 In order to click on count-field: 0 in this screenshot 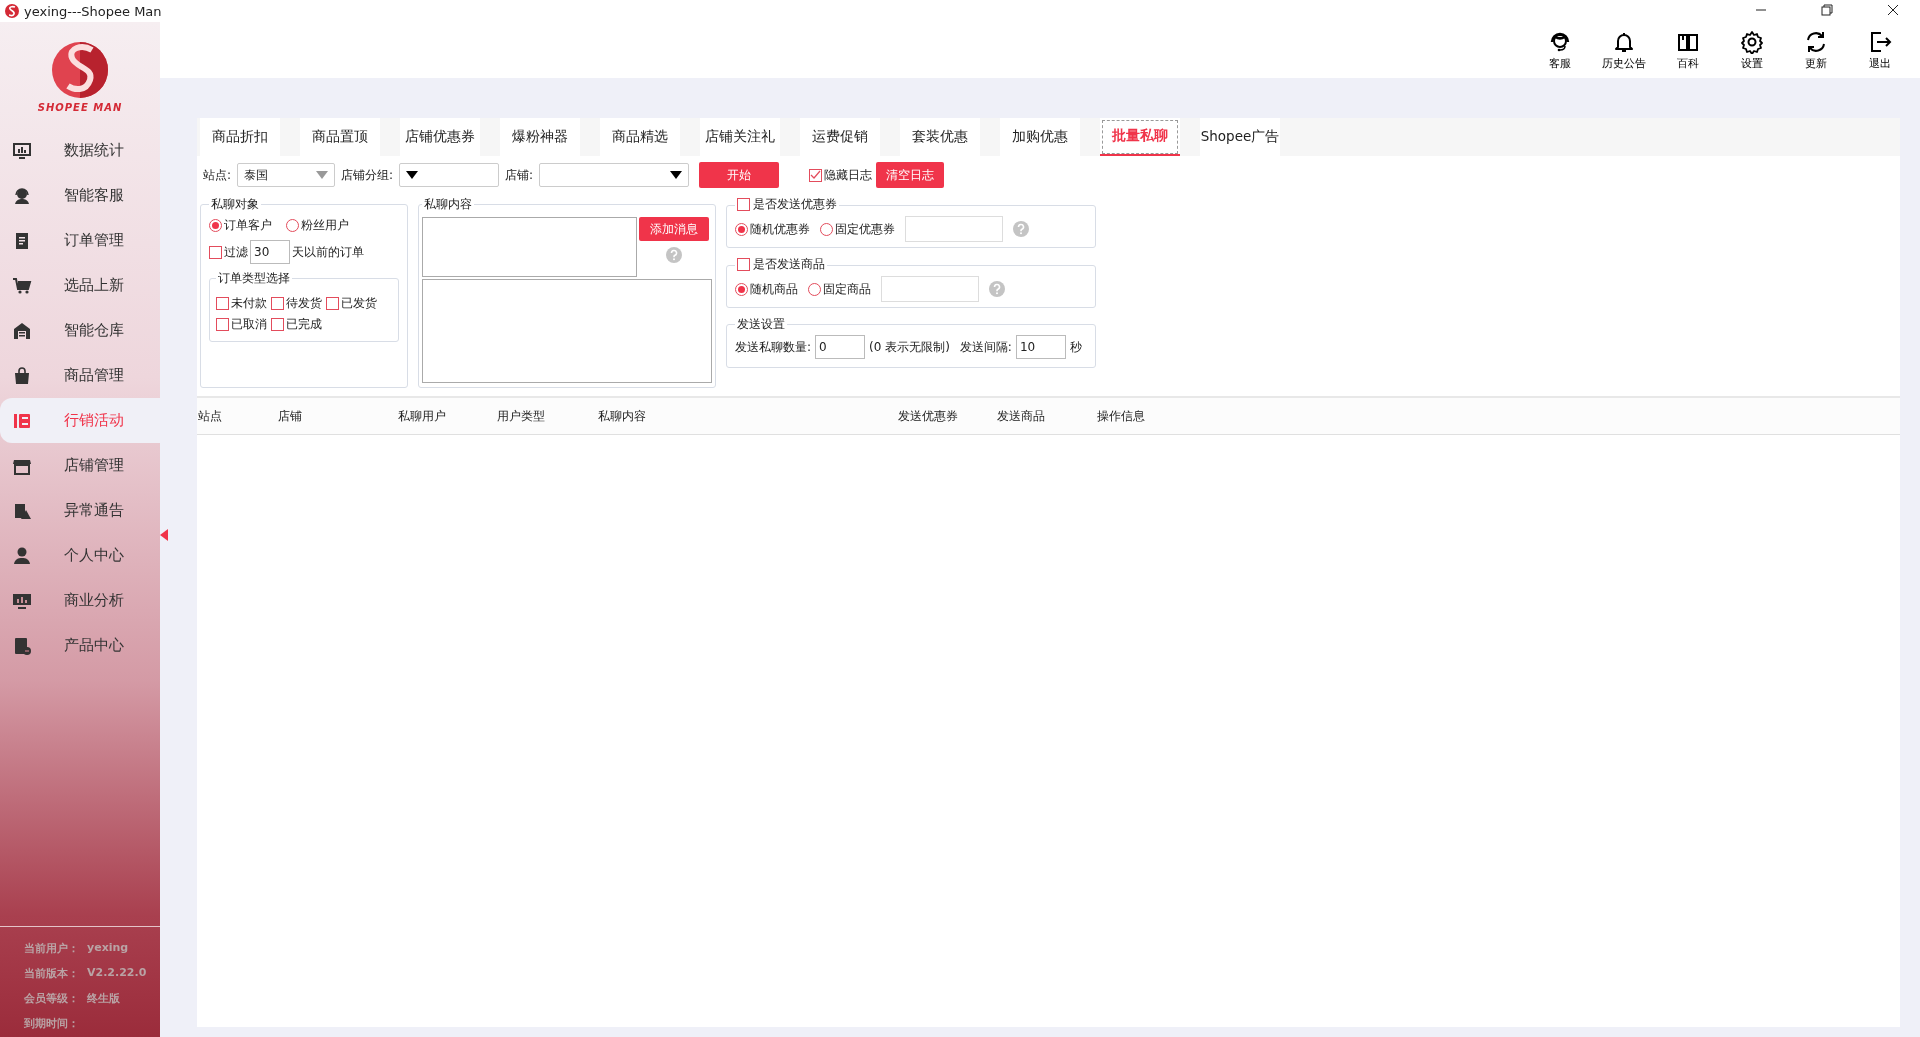, I will do `click(840, 347)`.